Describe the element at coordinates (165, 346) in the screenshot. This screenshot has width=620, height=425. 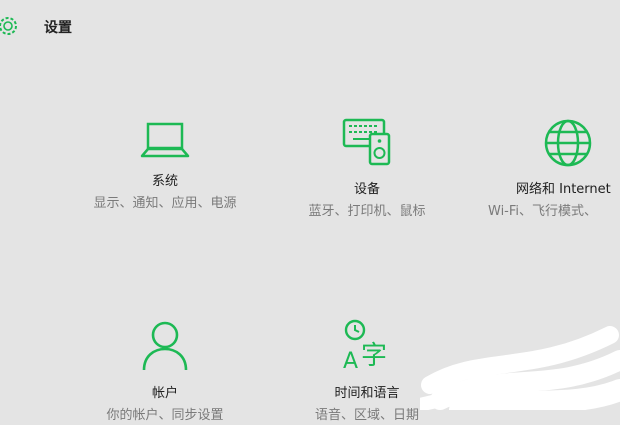
I see `person-icon` at that location.